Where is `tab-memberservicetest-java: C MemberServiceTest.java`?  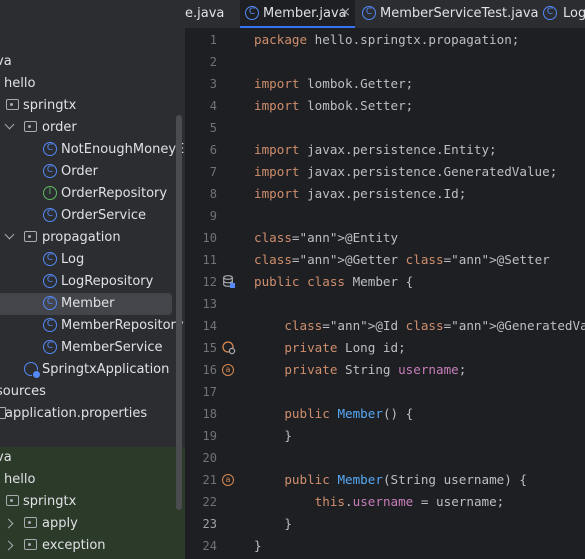
tab-memberservicetest-java: C MemberServiceTest.java is located at coordinates (447, 14).